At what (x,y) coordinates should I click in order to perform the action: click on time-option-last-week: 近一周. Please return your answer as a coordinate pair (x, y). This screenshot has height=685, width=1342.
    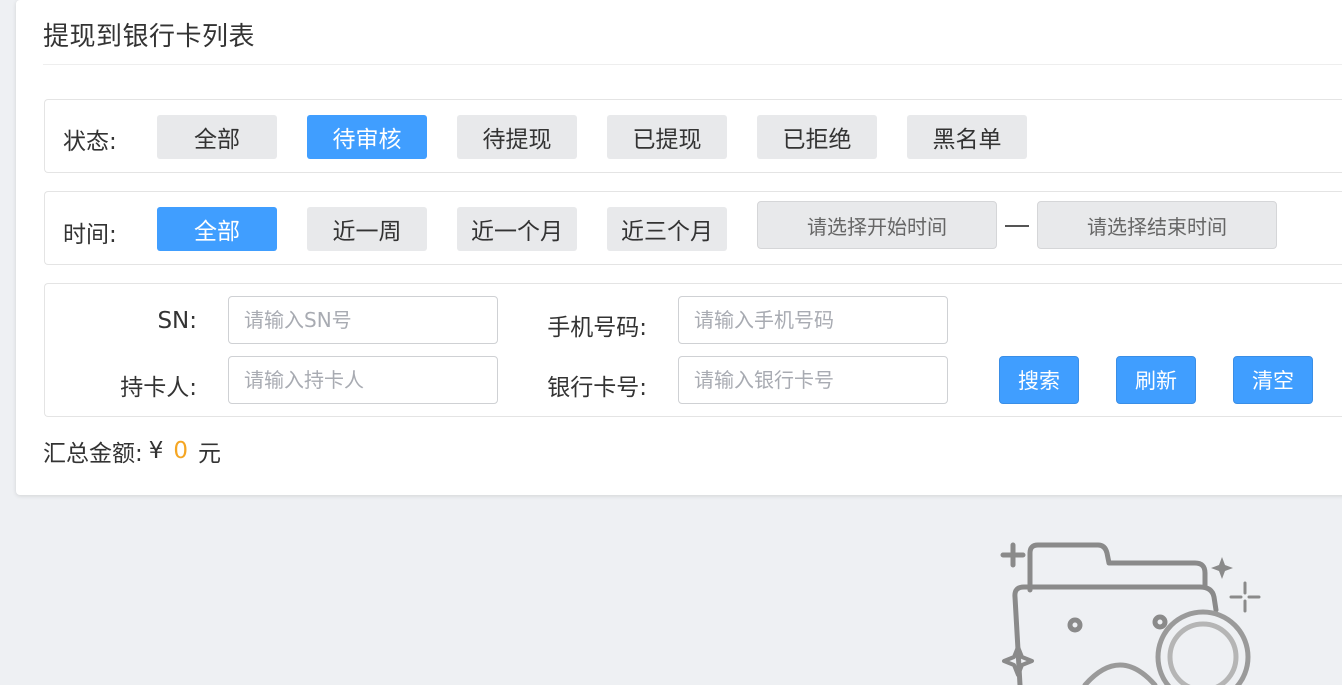
    Looking at the image, I should click on (367, 229).